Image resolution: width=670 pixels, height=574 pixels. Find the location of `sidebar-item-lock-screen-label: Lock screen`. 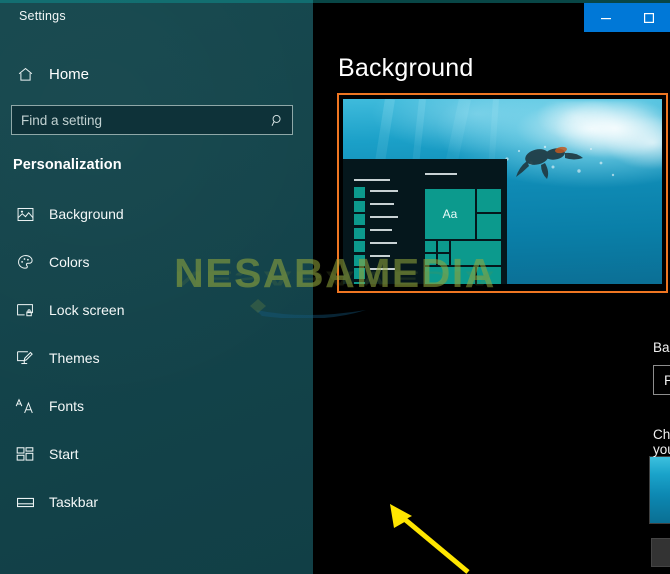

sidebar-item-lock-screen-label: Lock screen is located at coordinates (87, 310).